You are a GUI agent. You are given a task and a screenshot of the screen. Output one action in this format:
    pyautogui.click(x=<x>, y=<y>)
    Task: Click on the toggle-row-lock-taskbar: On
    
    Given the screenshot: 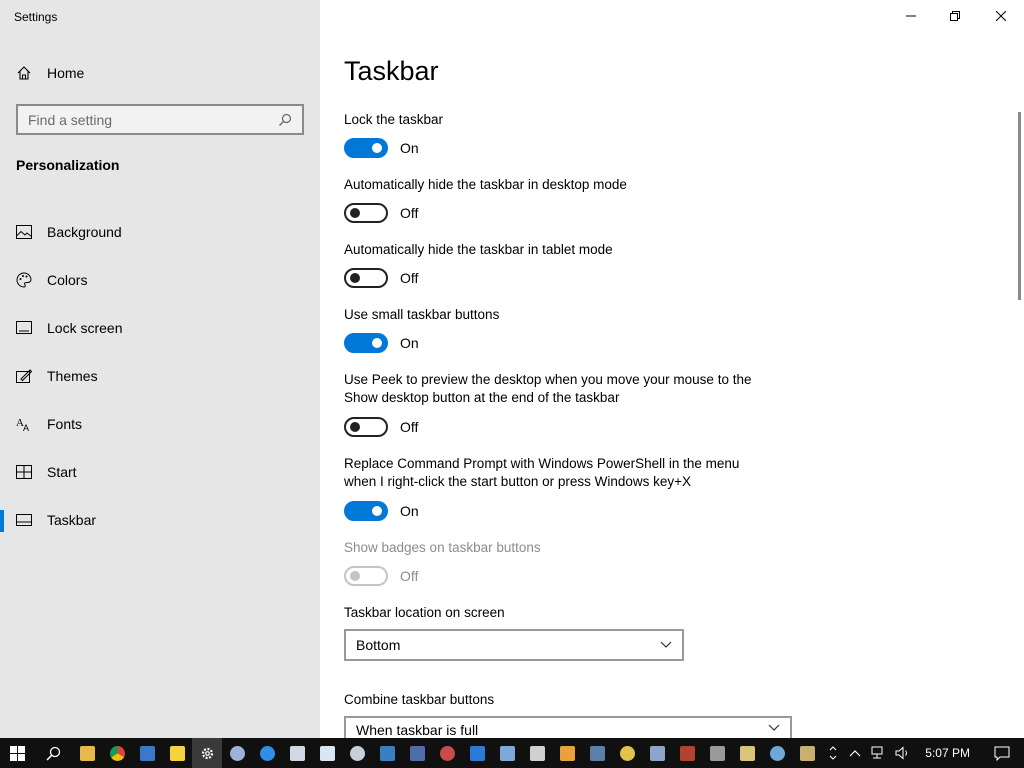 What is the action you would take?
    pyautogui.click(x=381, y=148)
    